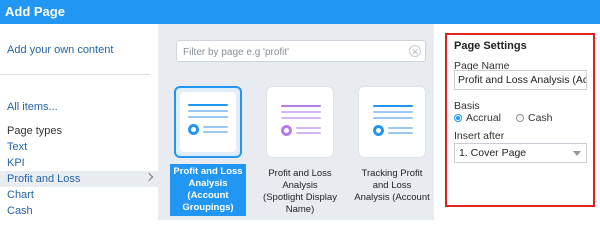  What do you see at coordinates (149, 177) in the screenshot?
I see `chevron-right-icon` at bounding box center [149, 177].